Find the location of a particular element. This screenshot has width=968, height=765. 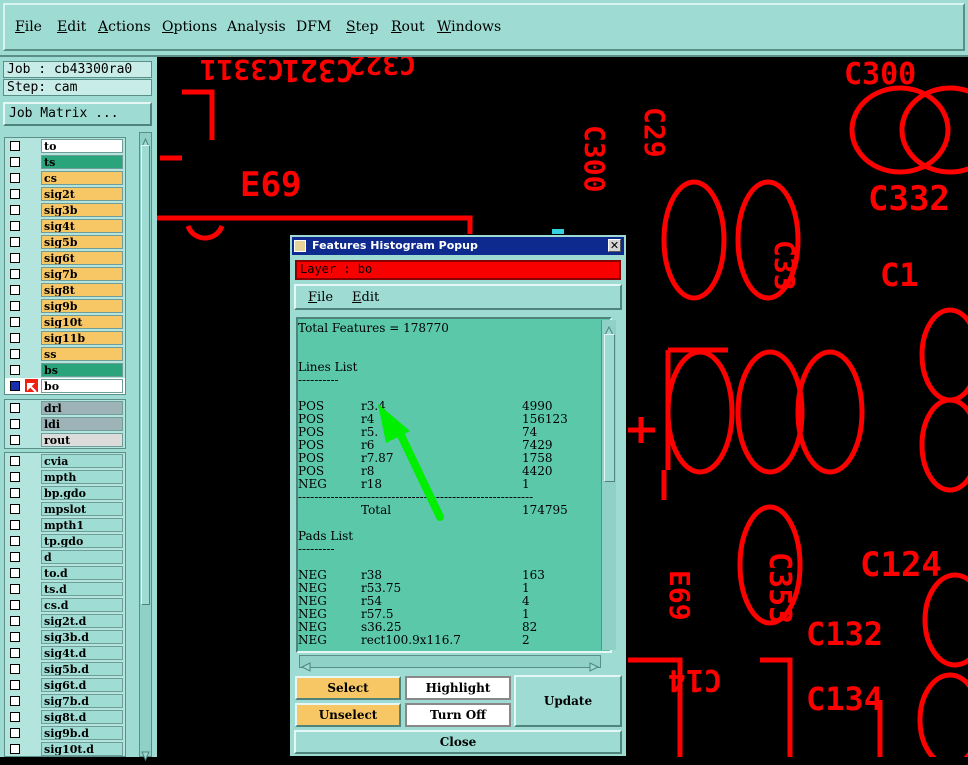

layer-row-rout: rout is located at coordinates (65, 440).